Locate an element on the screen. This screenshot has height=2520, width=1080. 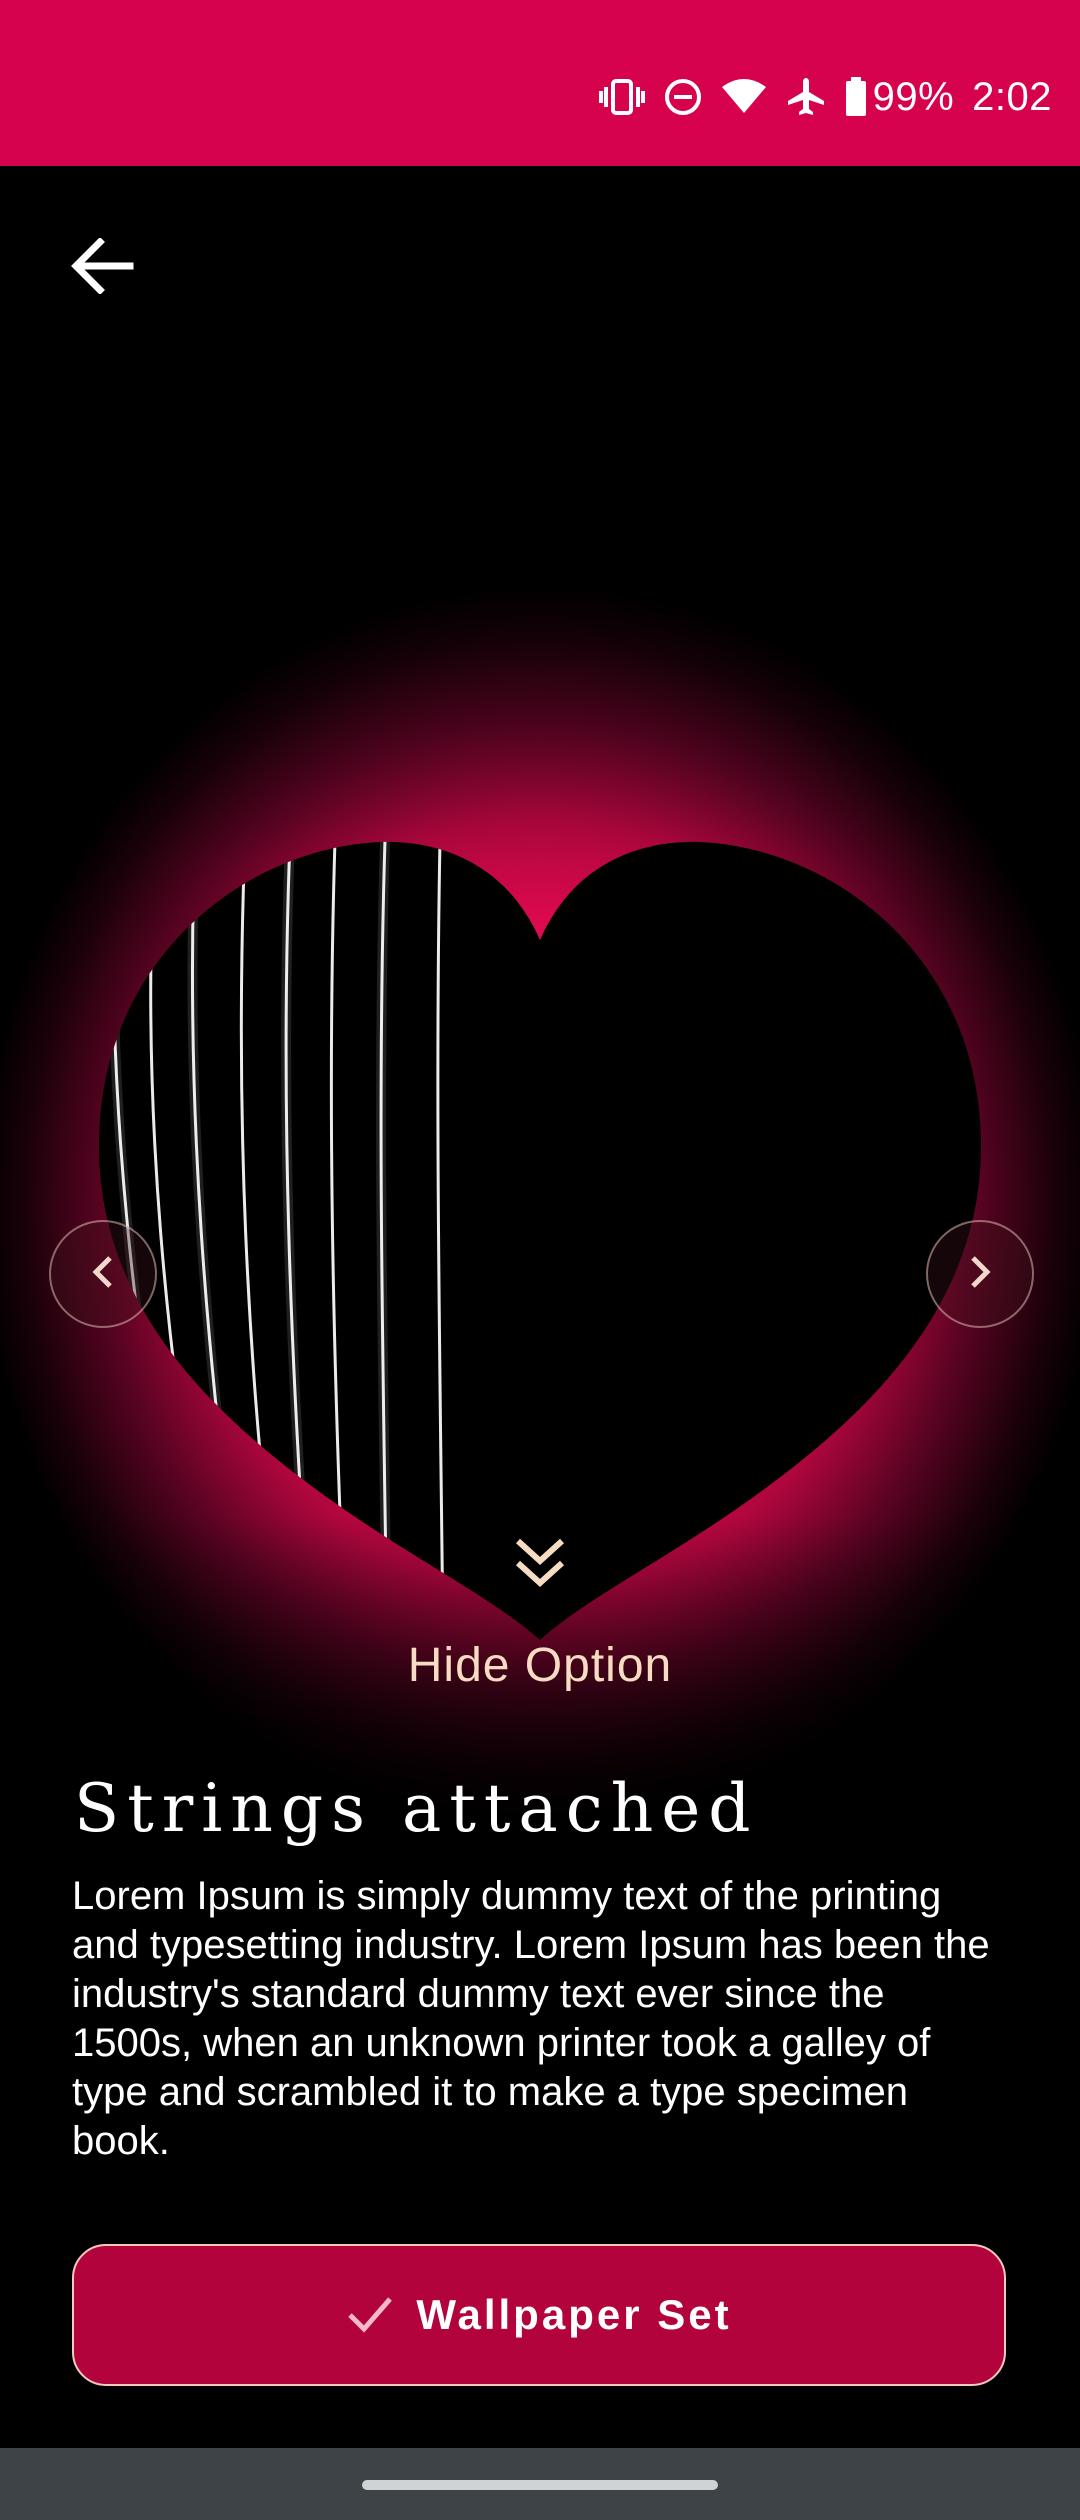
chevron-right-icon is located at coordinates (980, 1274).